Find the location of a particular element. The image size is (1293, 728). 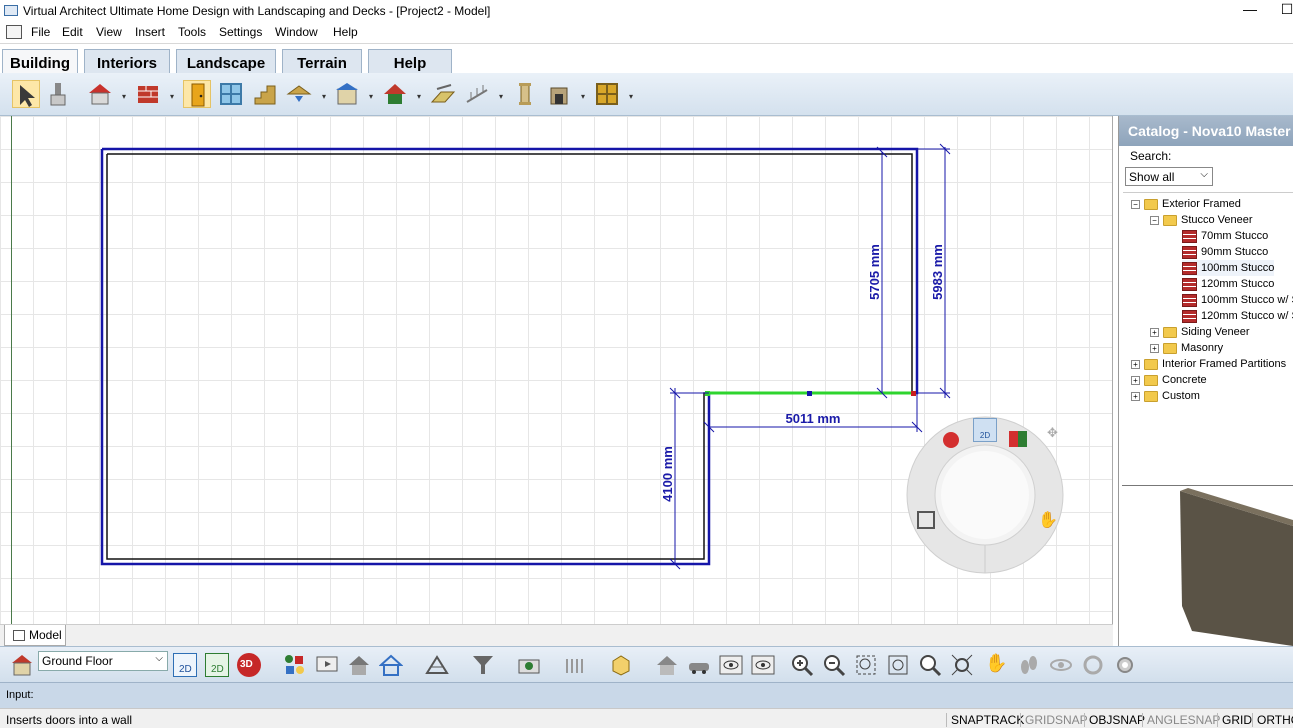

orbit-icon is located at coordinates (1061, 665).